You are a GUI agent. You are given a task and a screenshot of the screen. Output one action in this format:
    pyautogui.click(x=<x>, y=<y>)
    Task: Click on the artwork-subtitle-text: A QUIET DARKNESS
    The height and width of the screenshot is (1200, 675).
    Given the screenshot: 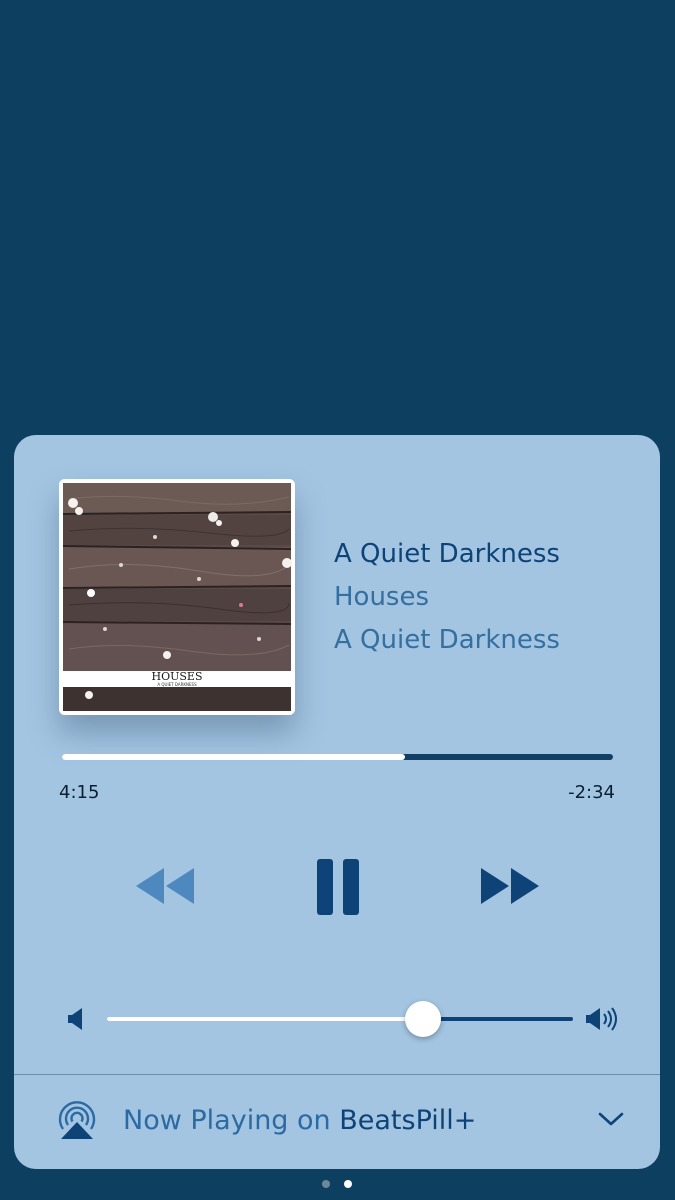 What is the action you would take?
    pyautogui.click(x=177, y=684)
    